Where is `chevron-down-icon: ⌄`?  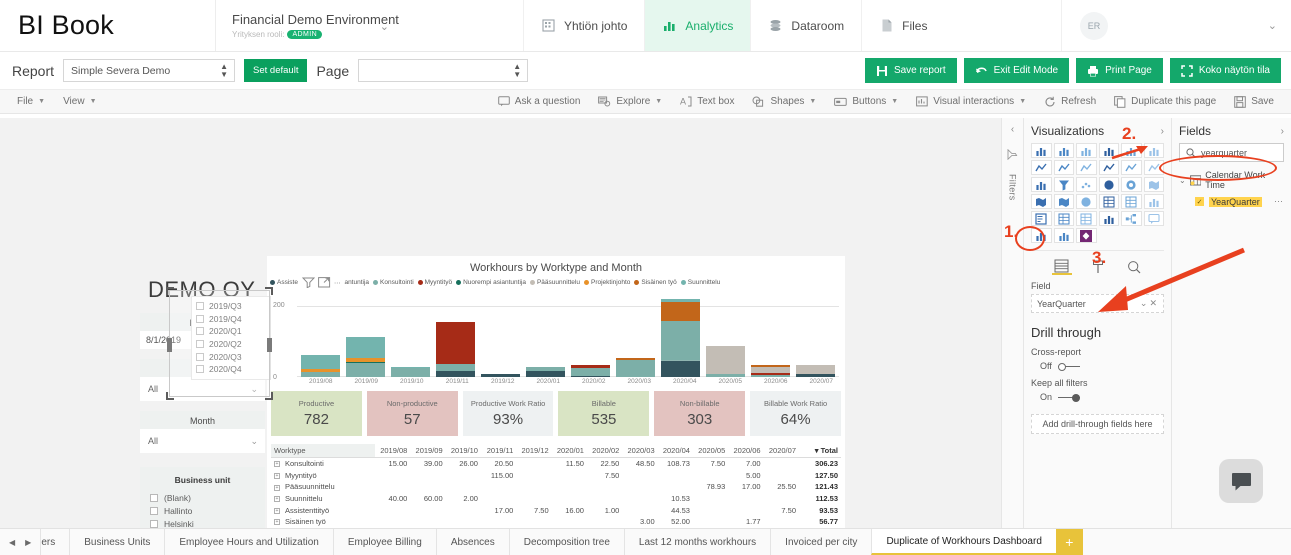
chevron-down-icon: ⌄ is located at coordinates (1272, 25).